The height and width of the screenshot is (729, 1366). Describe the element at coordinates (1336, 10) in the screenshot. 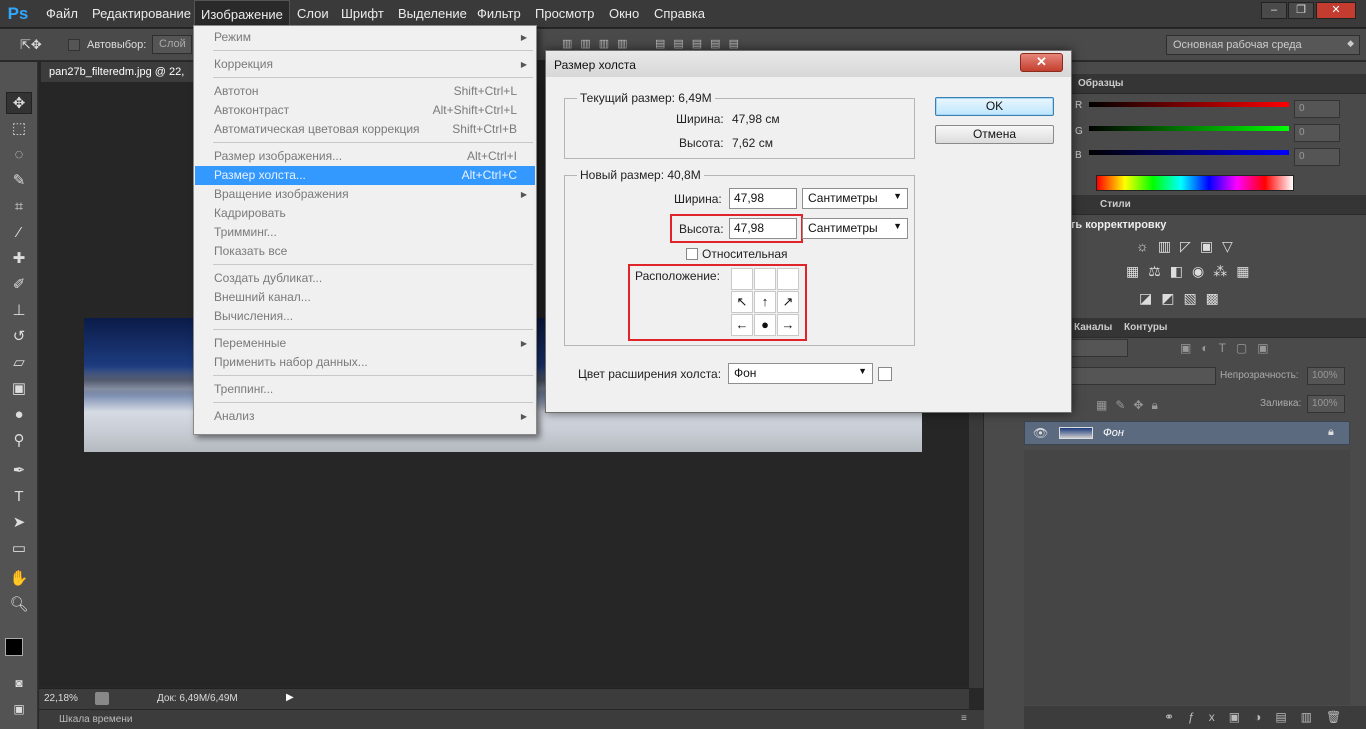

I see `window-close-button: ✕` at that location.